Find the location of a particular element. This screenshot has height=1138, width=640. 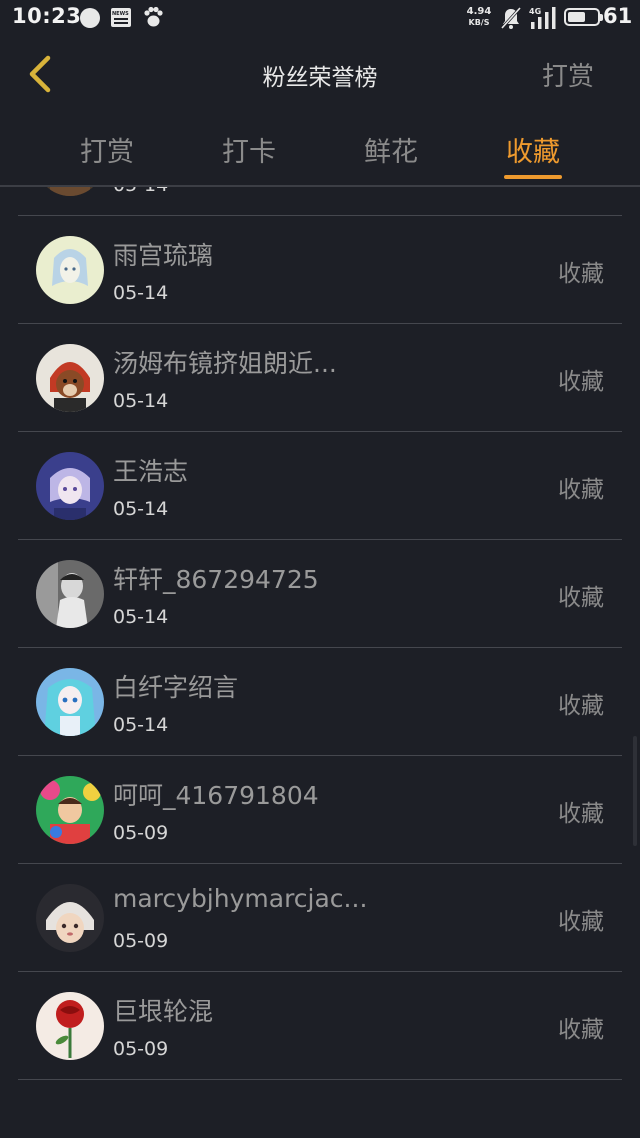

tab-reward: 打赏 is located at coordinates (107, 149).